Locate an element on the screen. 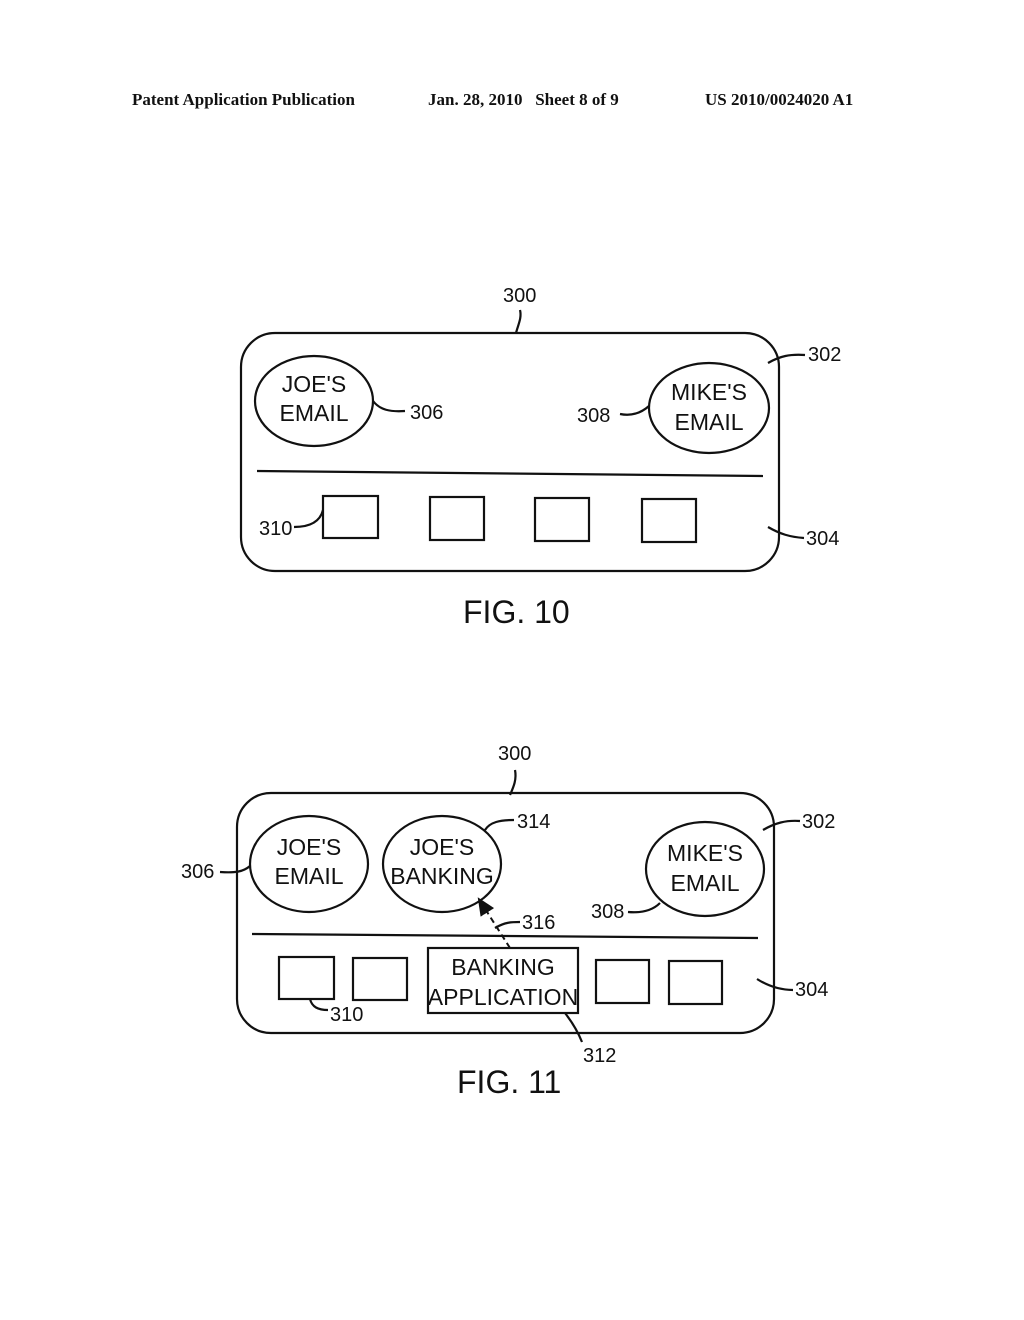 Image resolution: width=1024 pixels, height=1320 pixels. figure-caption: FIG. 11 is located at coordinates (509, 1082).